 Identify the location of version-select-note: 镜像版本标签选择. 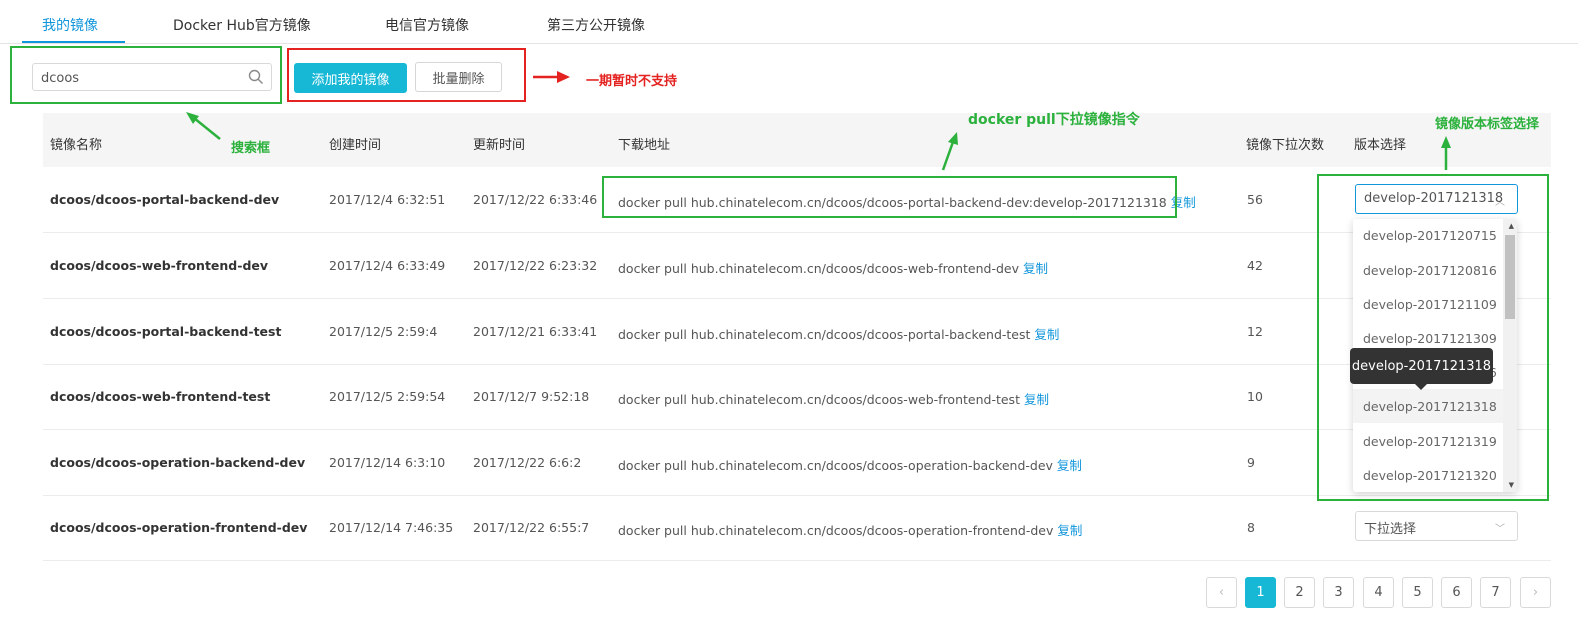
(1487, 124).